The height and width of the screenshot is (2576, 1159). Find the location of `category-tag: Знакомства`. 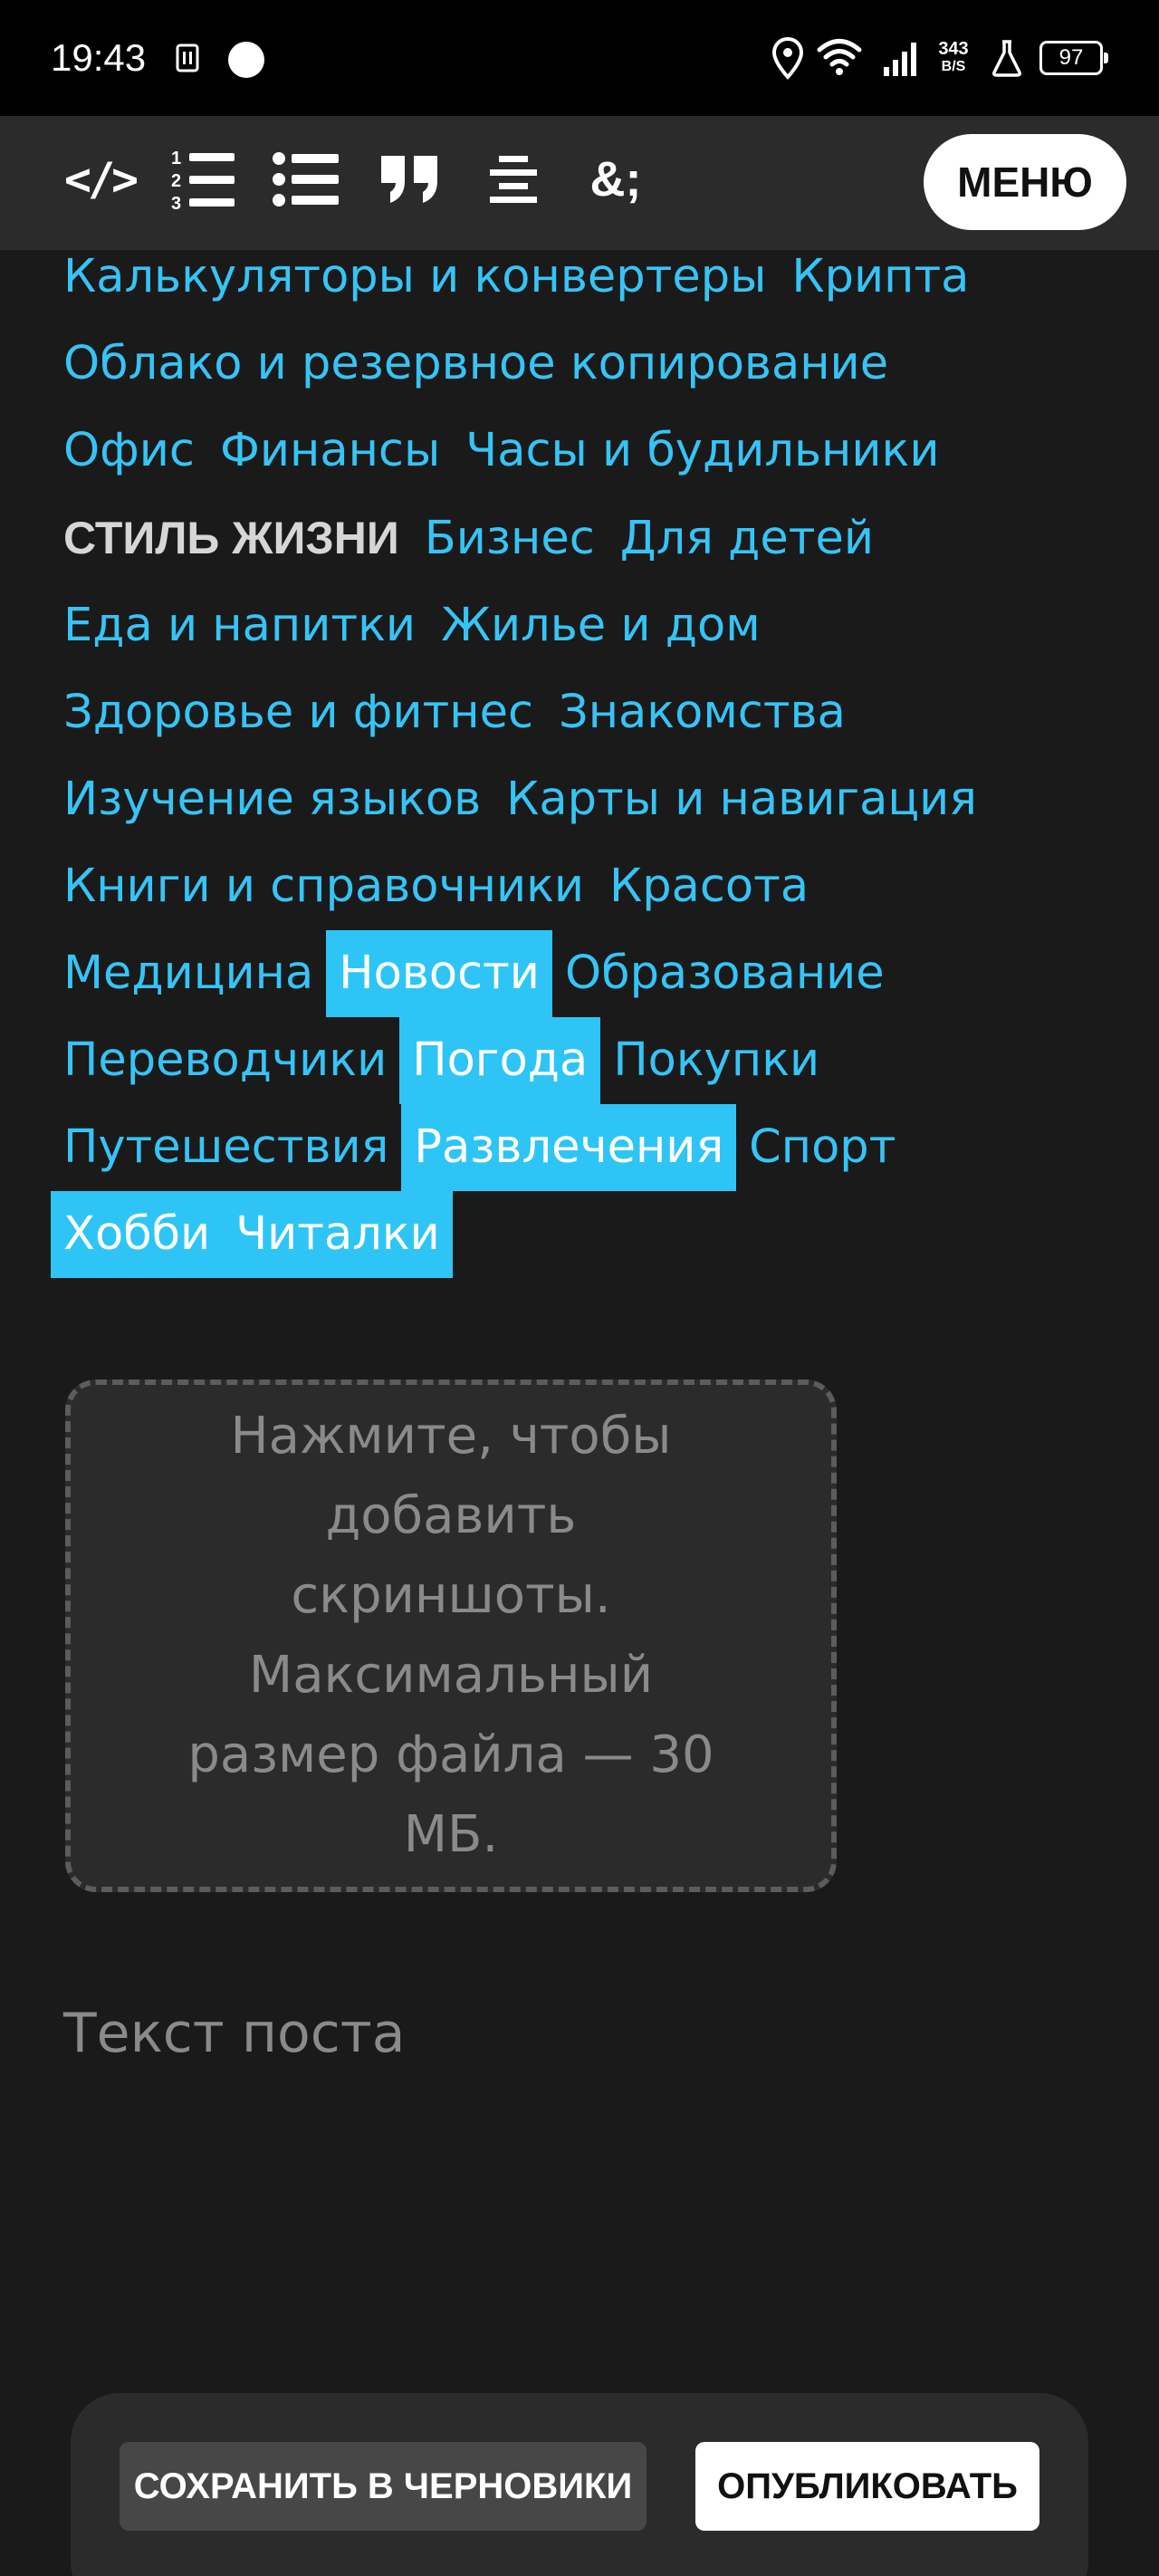

category-tag: Знакомства is located at coordinates (702, 712).